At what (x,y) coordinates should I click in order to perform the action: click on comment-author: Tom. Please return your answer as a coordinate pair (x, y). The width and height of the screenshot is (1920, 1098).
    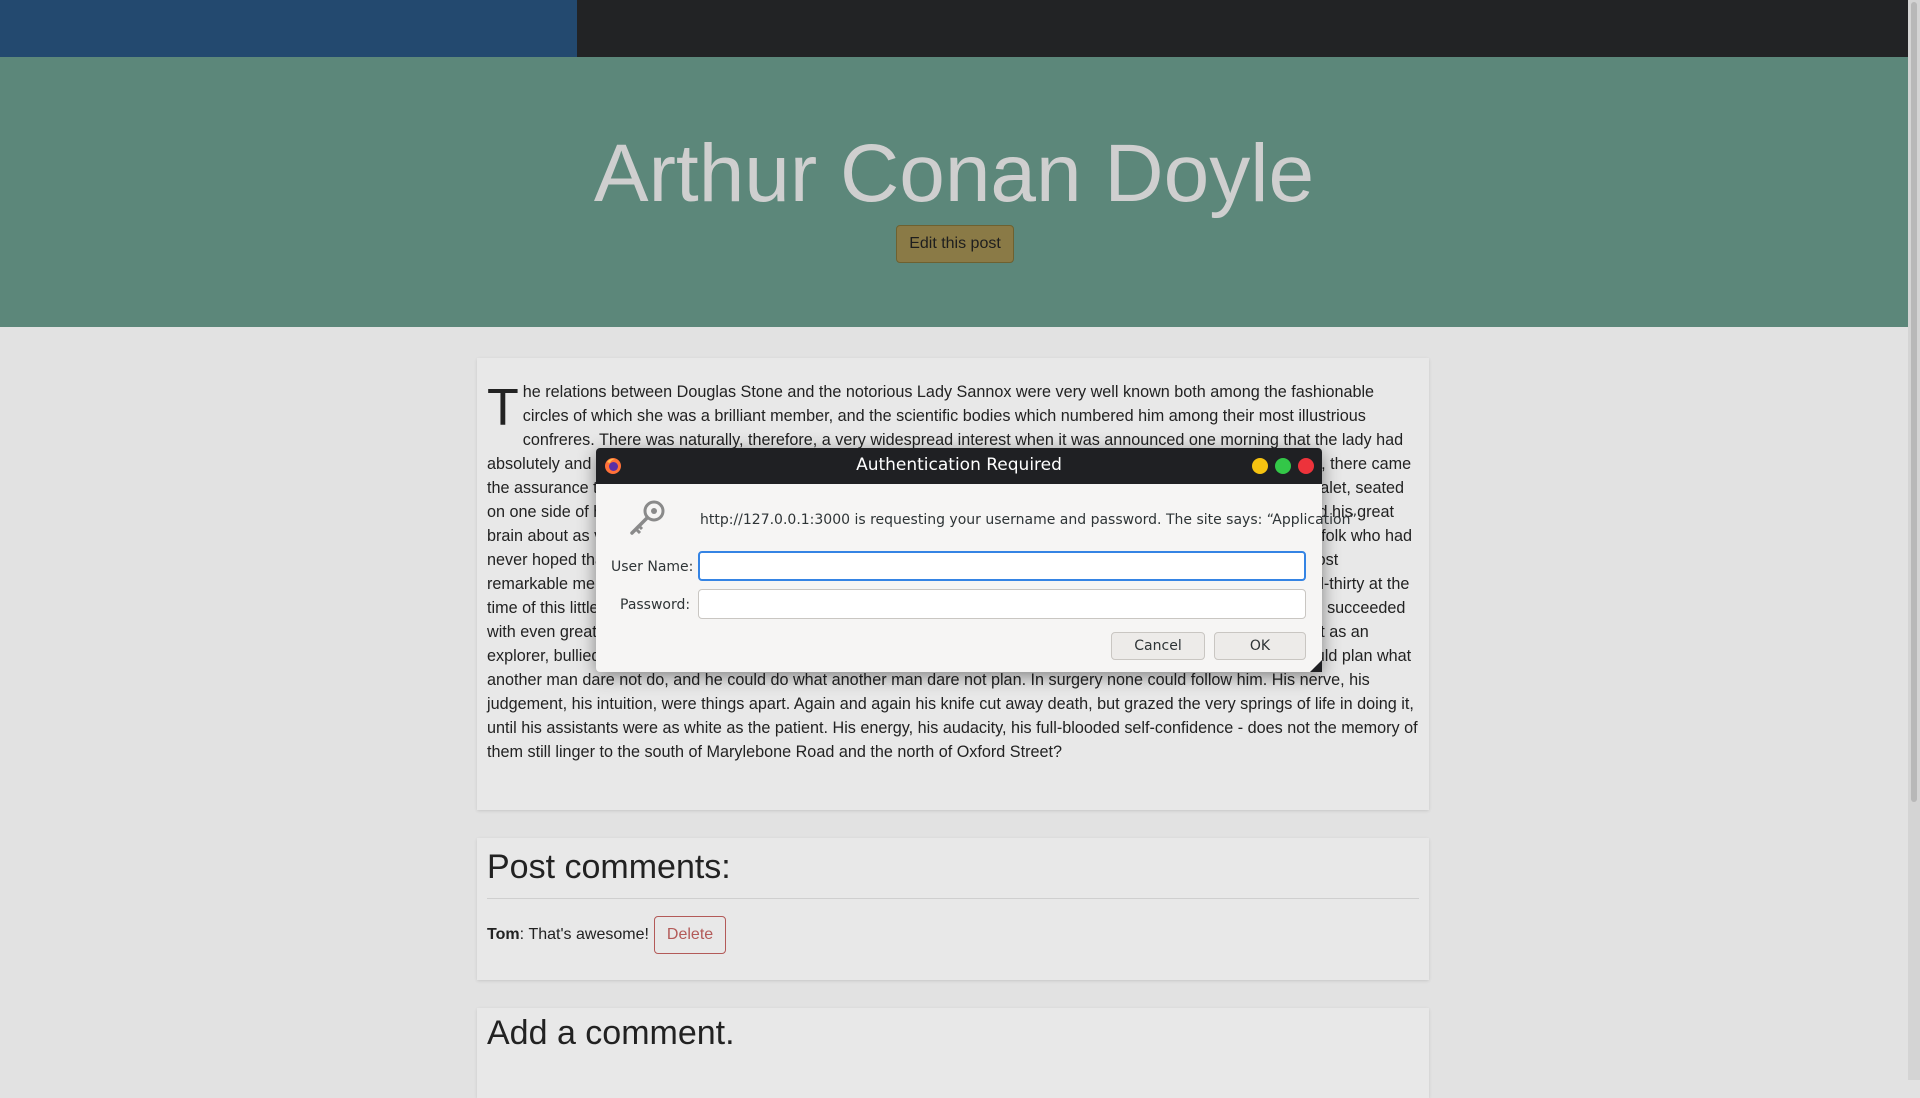
    Looking at the image, I should click on (503, 934).